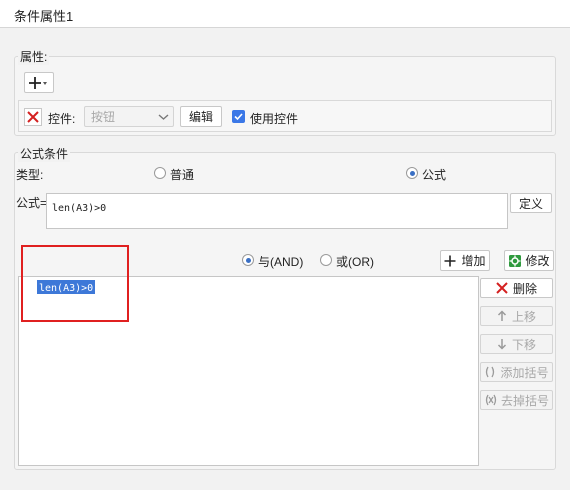  Describe the element at coordinates (44, 153) in the screenshot. I see `formula-condition-section-label: 公式条件` at that location.